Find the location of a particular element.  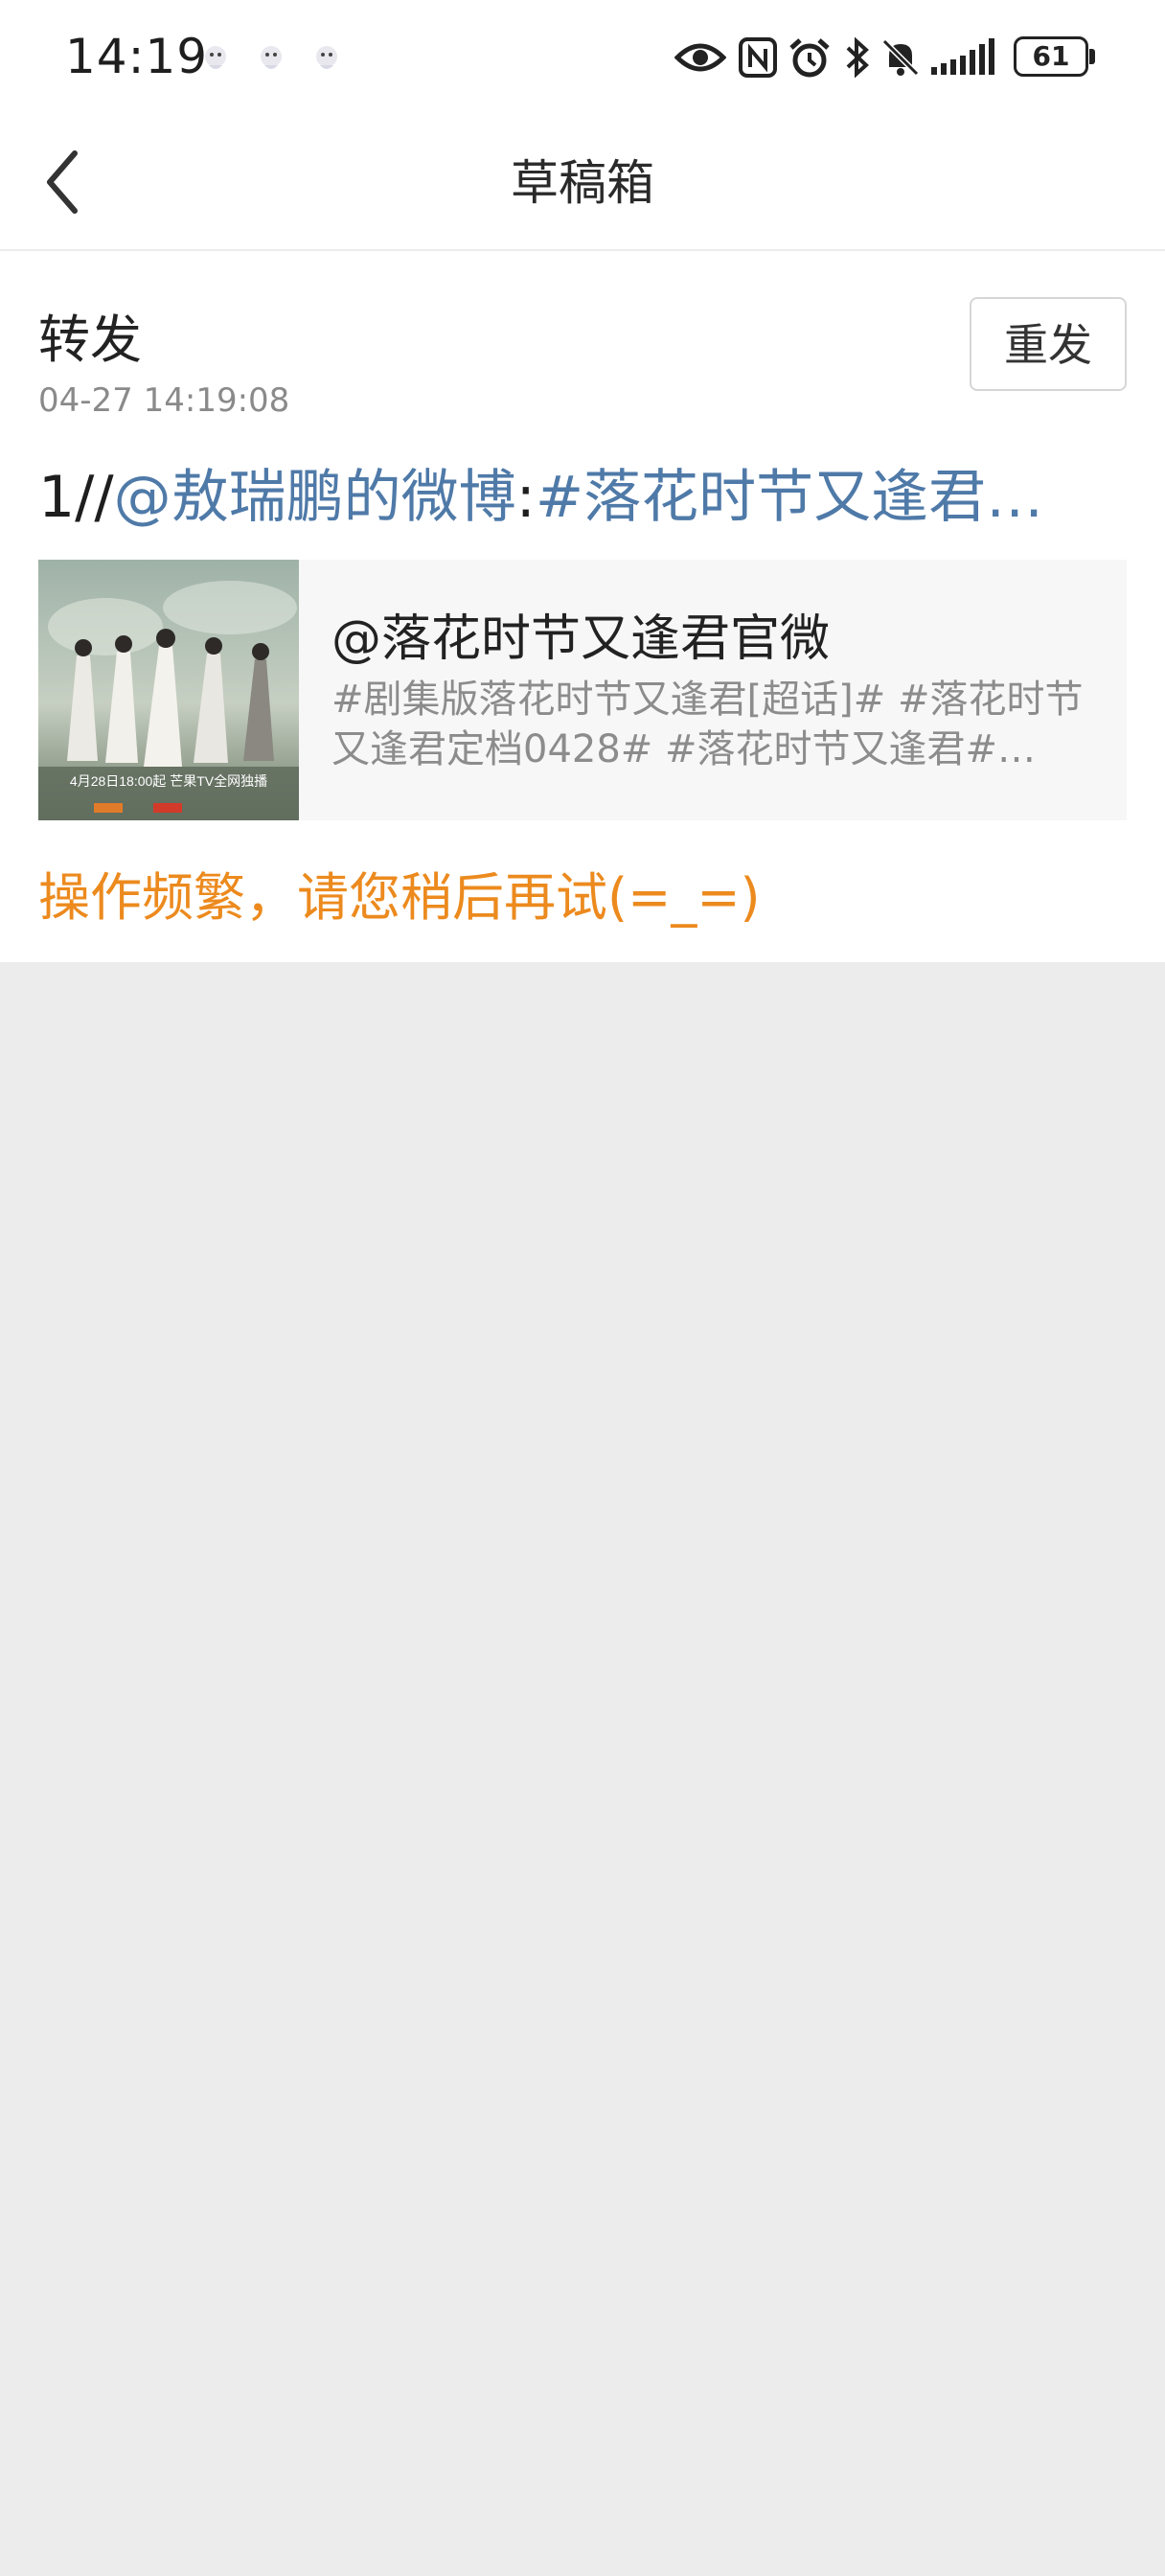

draft-timestamp: 04-27 14:19:08 is located at coordinates (164, 400).